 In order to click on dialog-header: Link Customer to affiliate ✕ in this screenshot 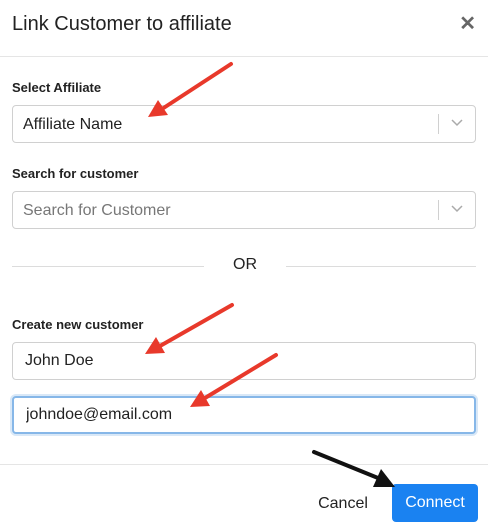, I will do `click(244, 28)`.